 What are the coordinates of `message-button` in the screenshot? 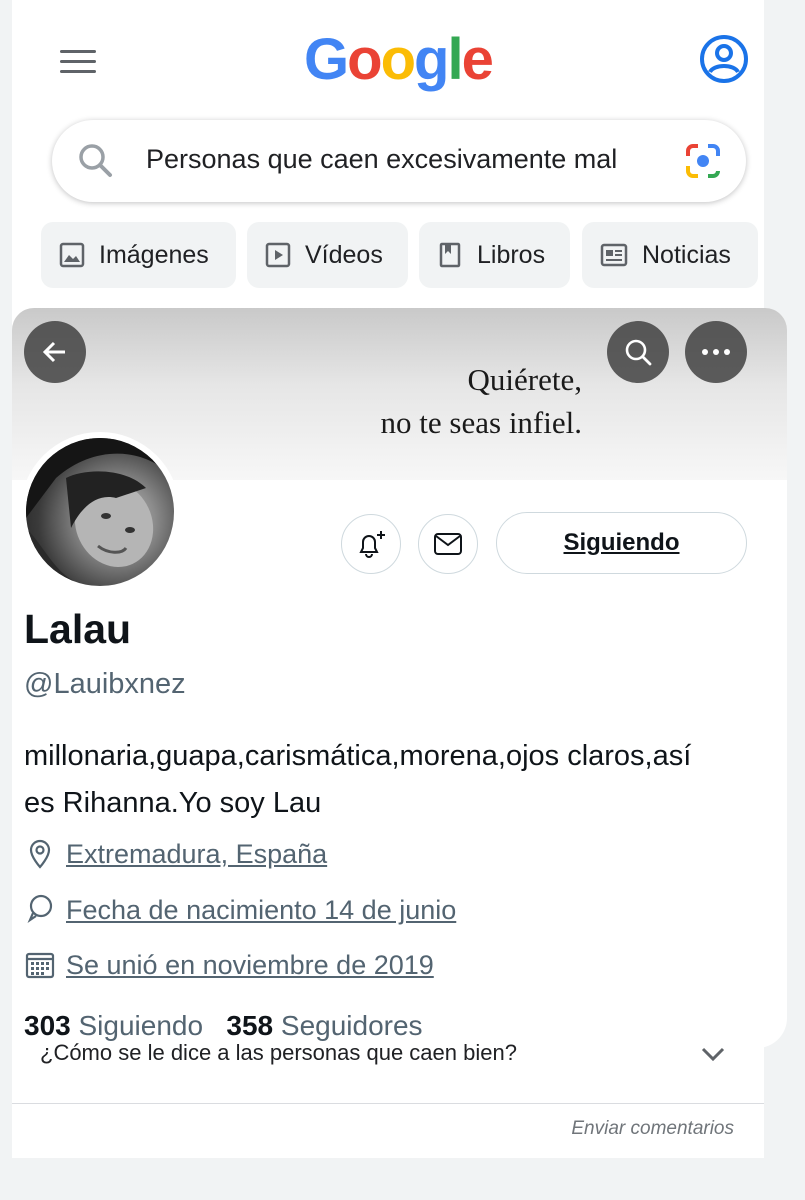 It's located at (448, 544).